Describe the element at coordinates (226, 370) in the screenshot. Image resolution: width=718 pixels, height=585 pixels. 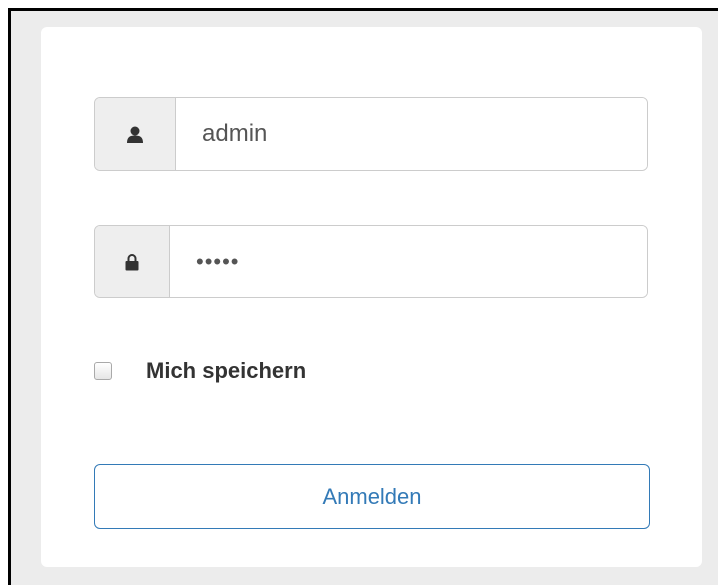
I see `remember-label: Mich speichern` at that location.